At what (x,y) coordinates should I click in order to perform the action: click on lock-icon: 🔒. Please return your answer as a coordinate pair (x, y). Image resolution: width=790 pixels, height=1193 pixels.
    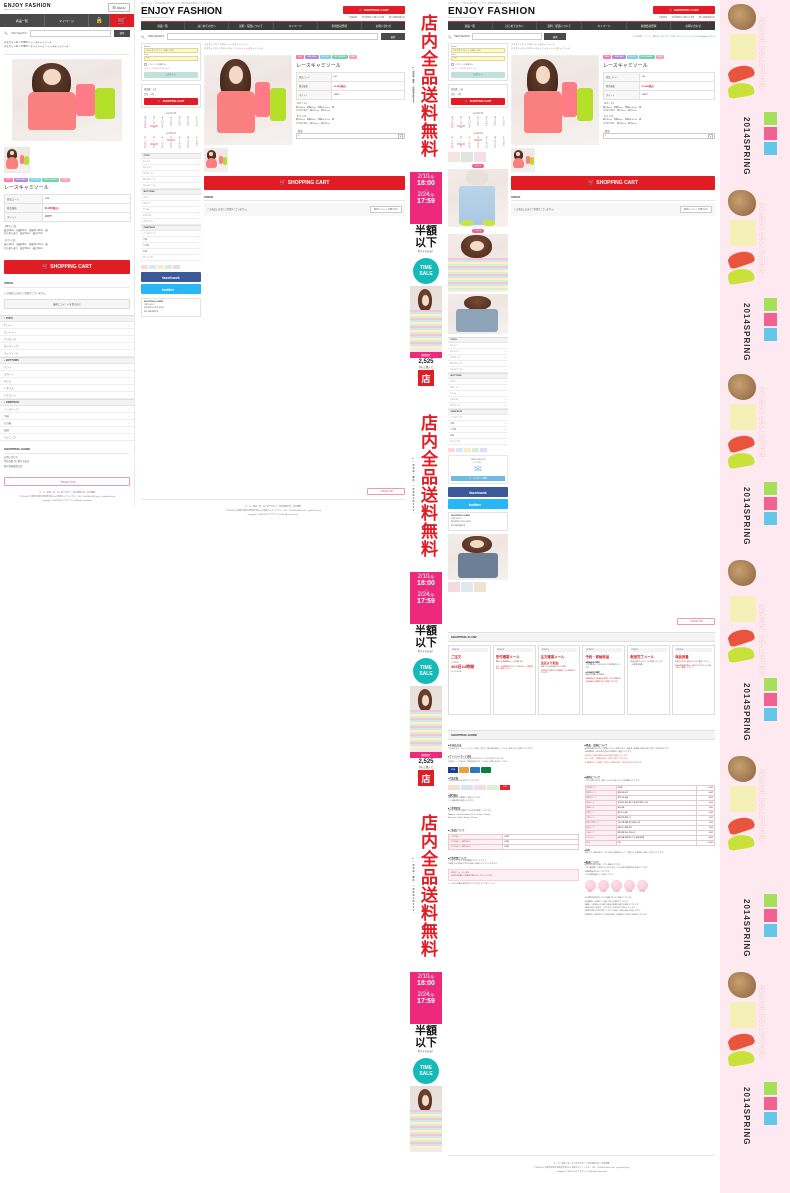
    Looking at the image, I should click on (100, 20).